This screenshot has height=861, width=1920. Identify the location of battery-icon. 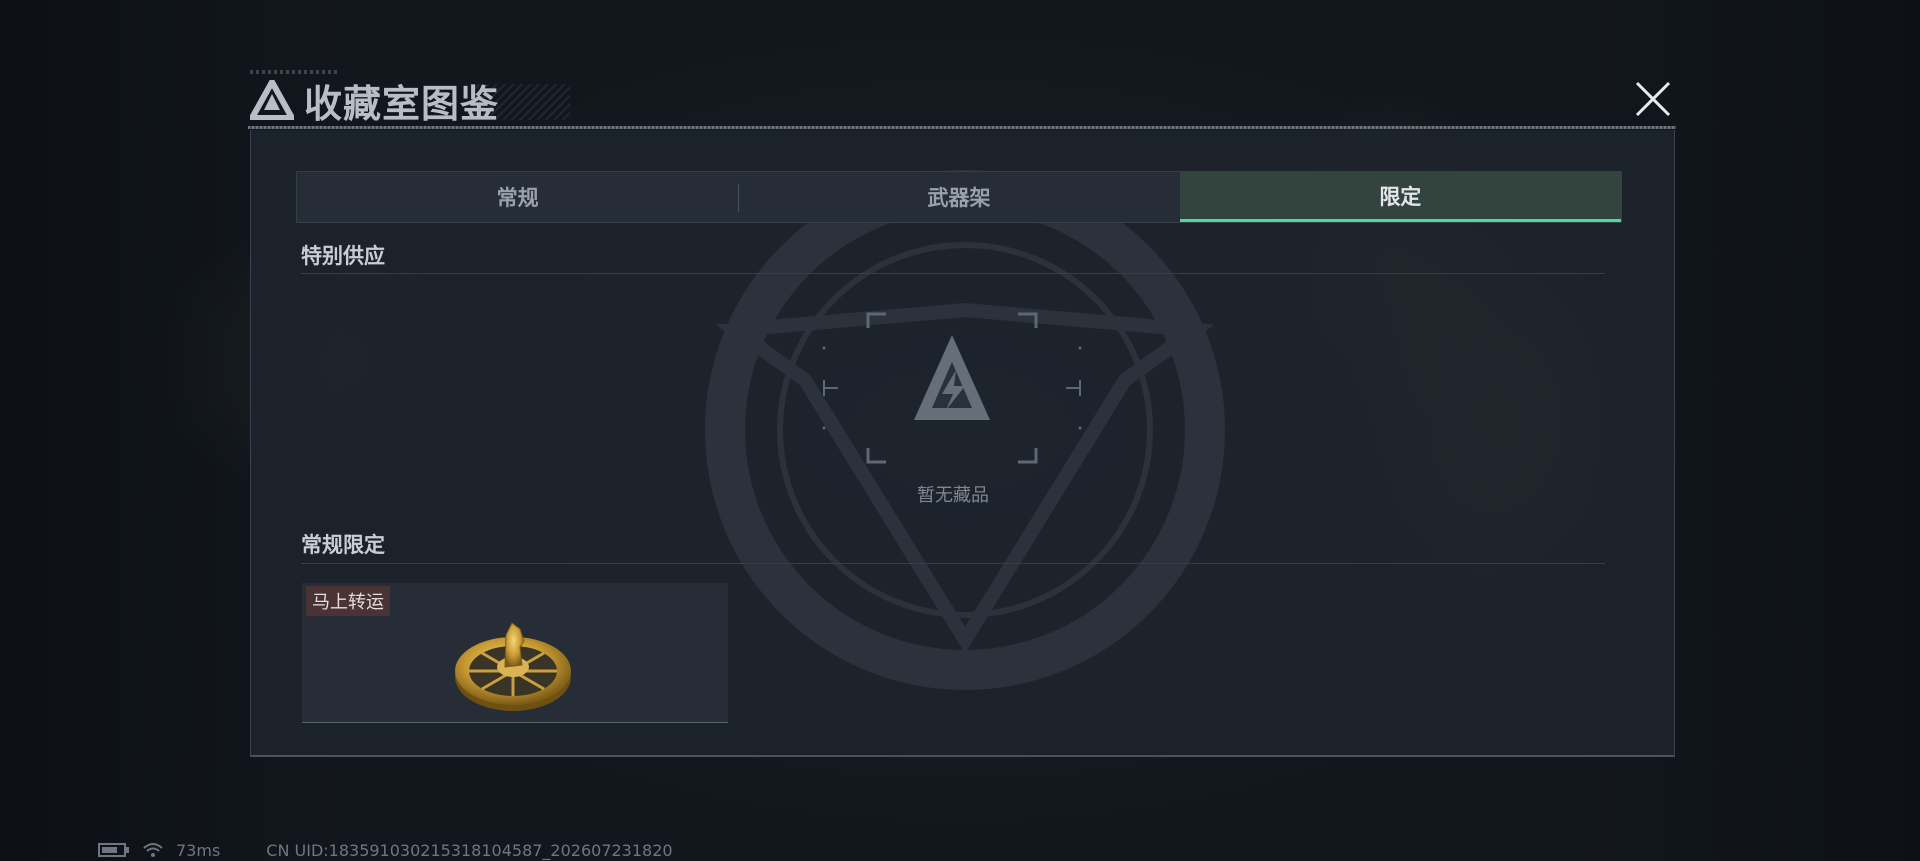
(113, 850).